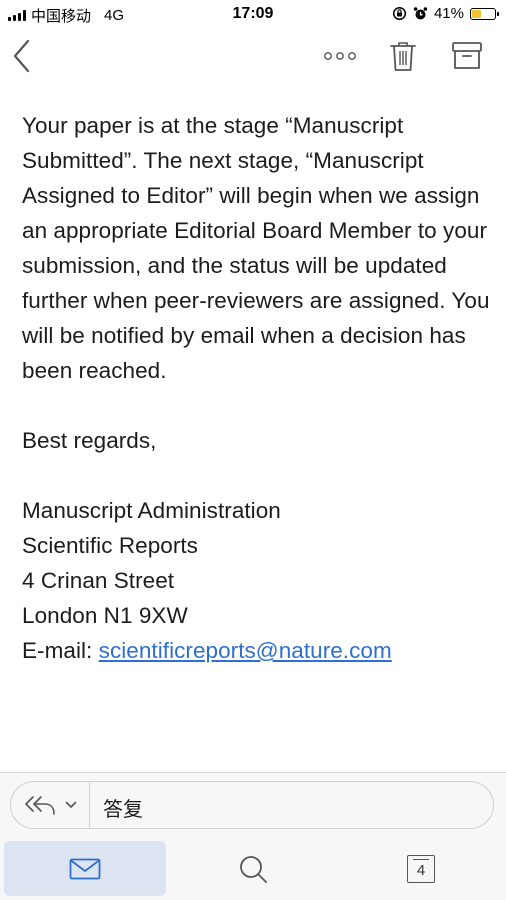  What do you see at coordinates (110, 545) in the screenshot?
I see `signature-line-2: Scientific Reports` at bounding box center [110, 545].